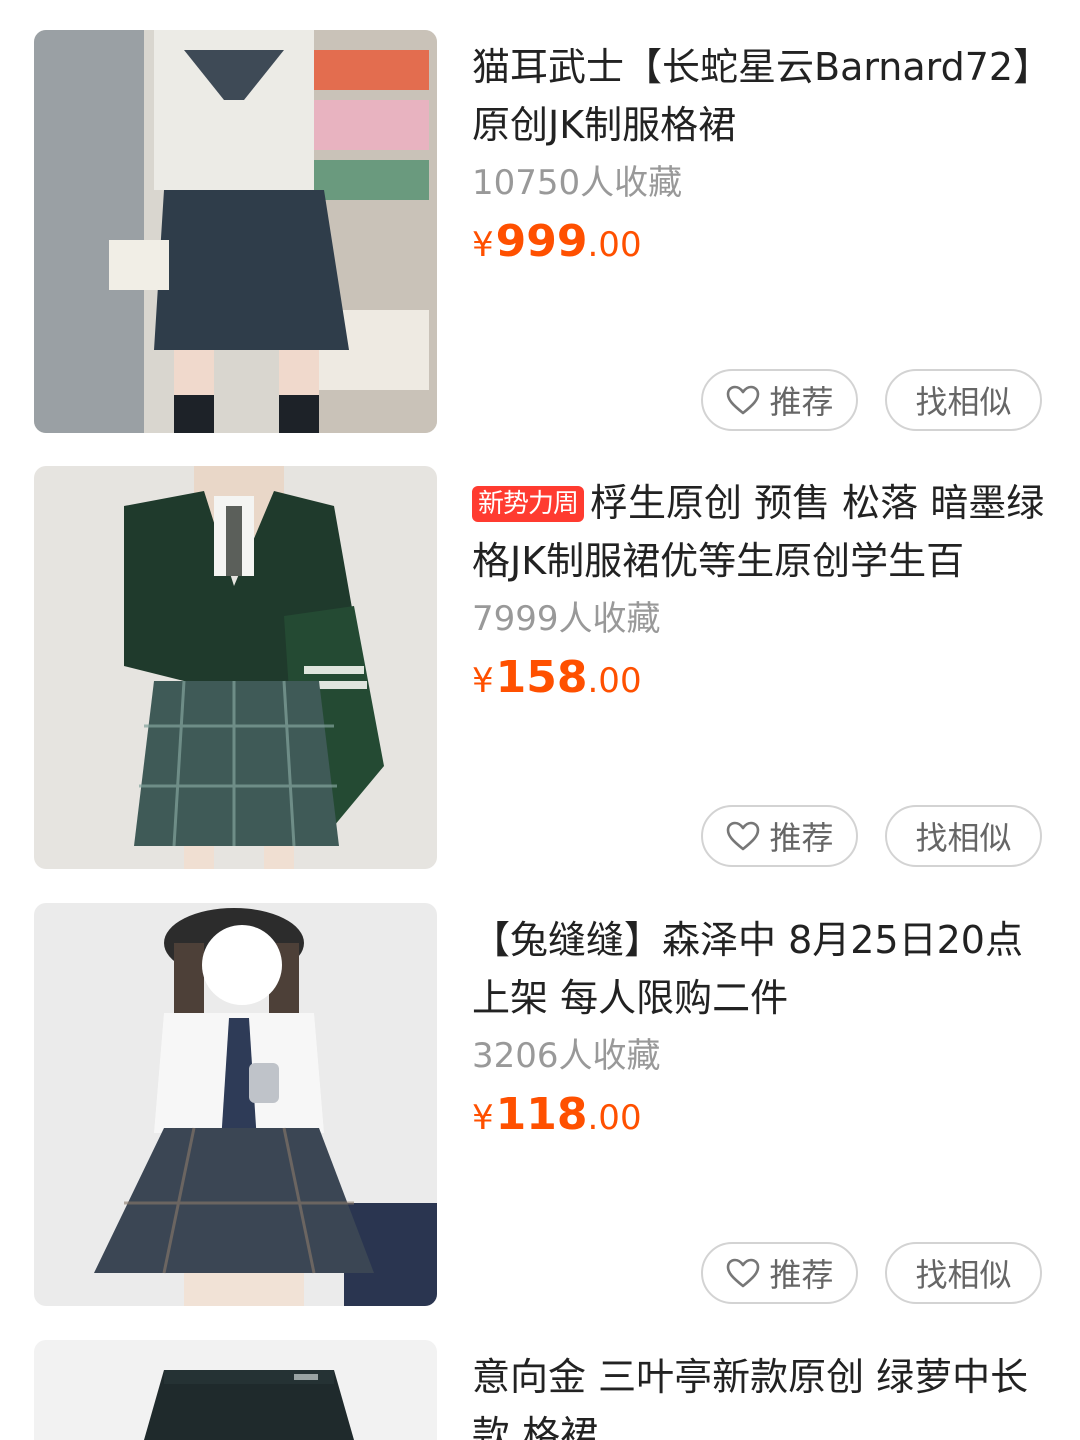 The height and width of the screenshot is (1440, 1080). Describe the element at coordinates (750, 1397) in the screenshot. I see `product-title-text: 意向金 三叶亭新款原创 绿萝中长款 格裙` at that location.